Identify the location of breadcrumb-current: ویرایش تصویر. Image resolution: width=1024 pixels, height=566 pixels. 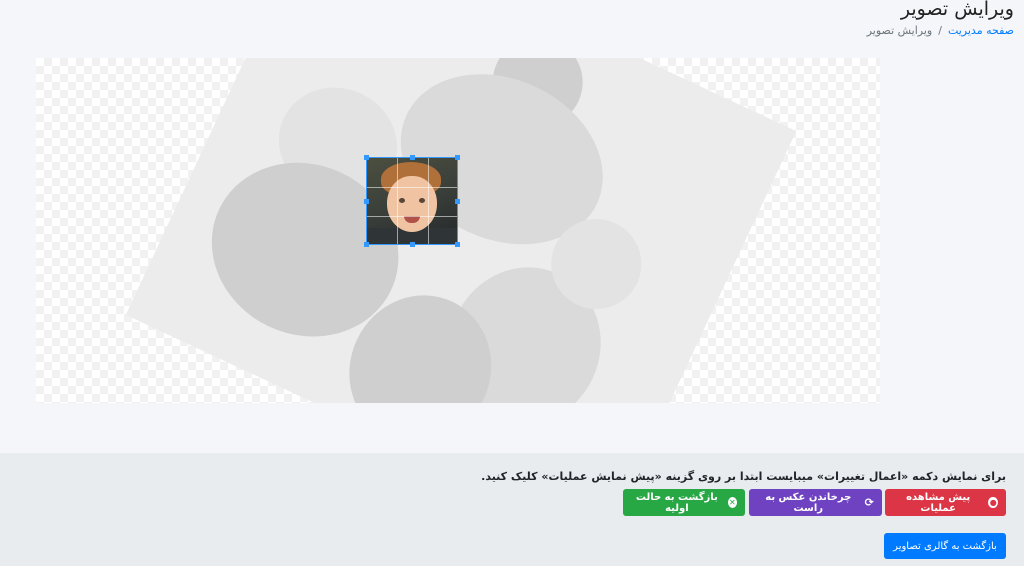
(899, 30).